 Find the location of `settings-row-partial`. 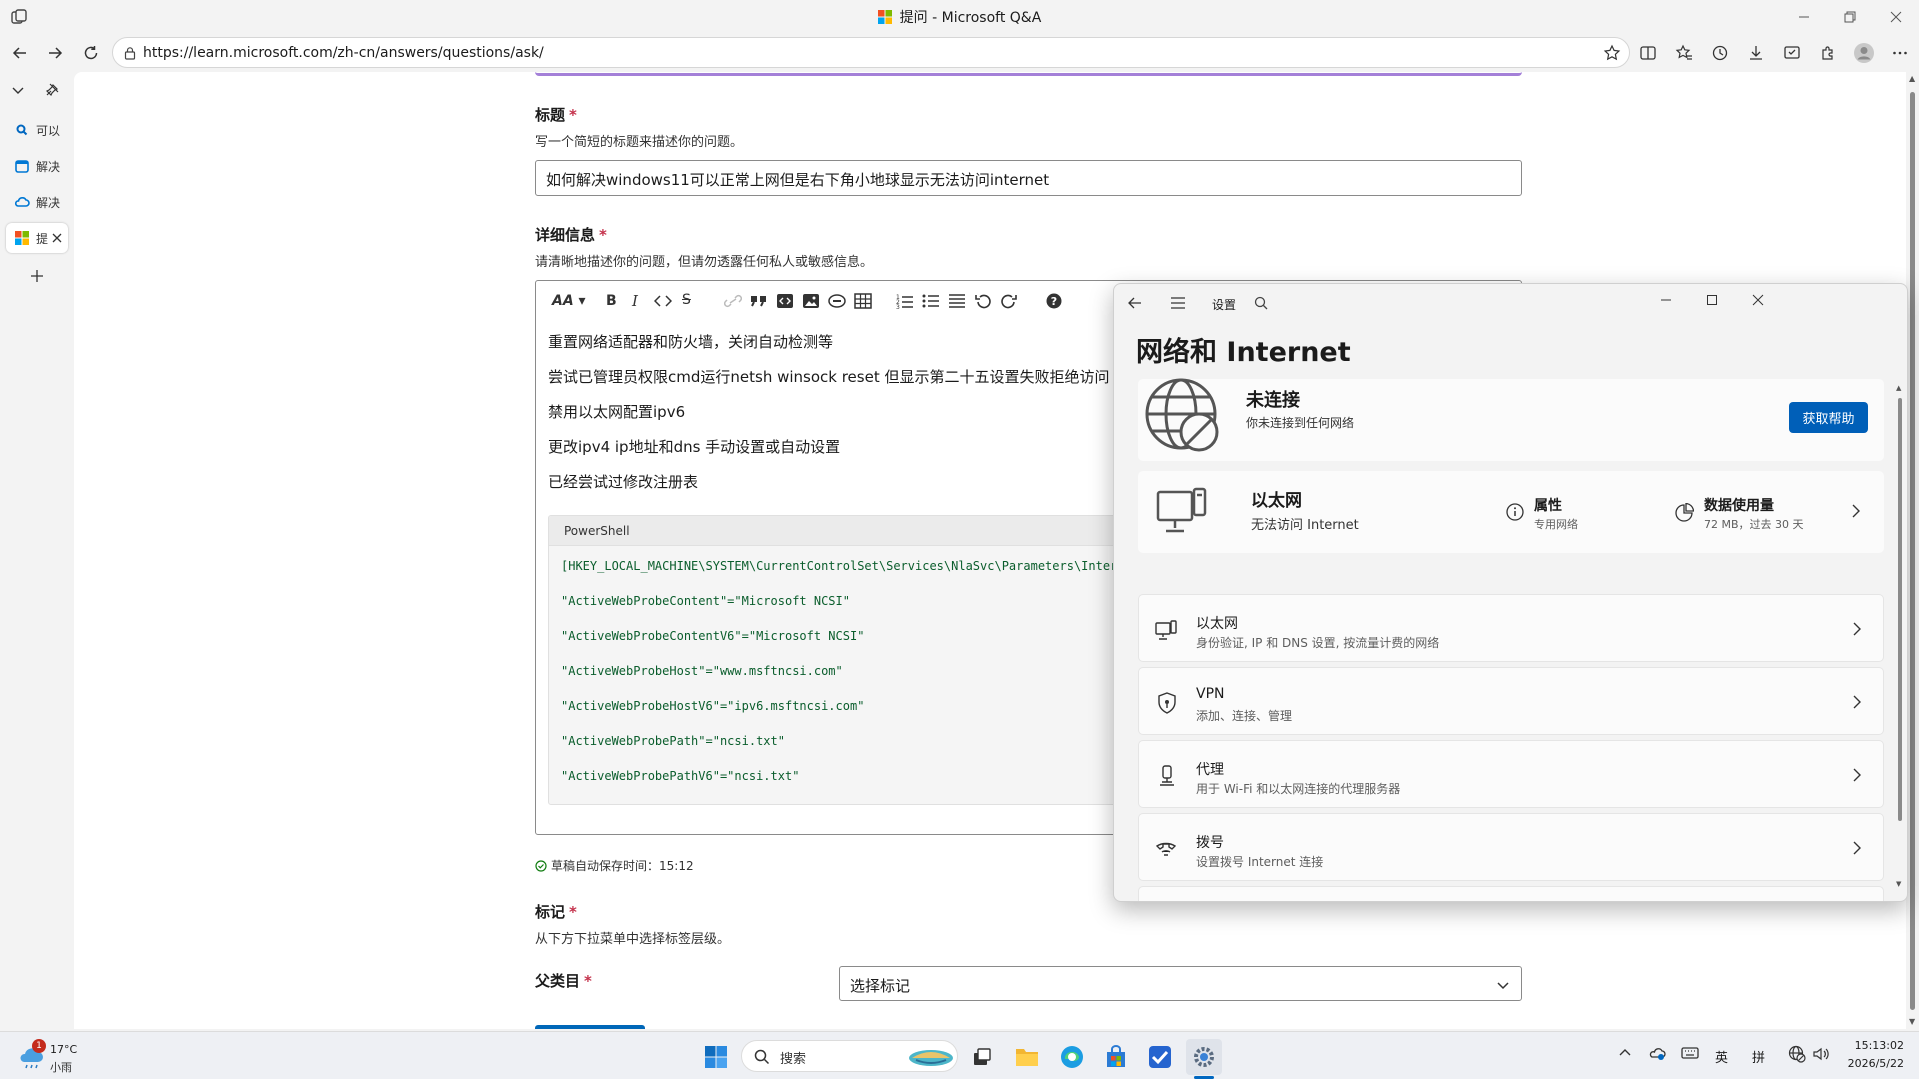

settings-row-partial is located at coordinates (1511, 893).